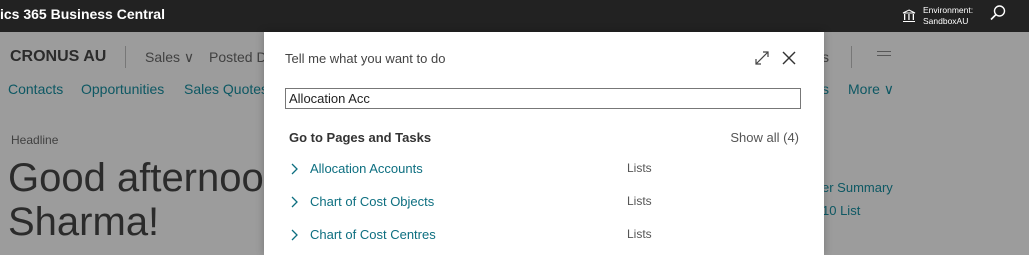 Image resolution: width=1029 pixels, height=255 pixels. I want to click on environment-name: SandboxAU, so click(946, 21).